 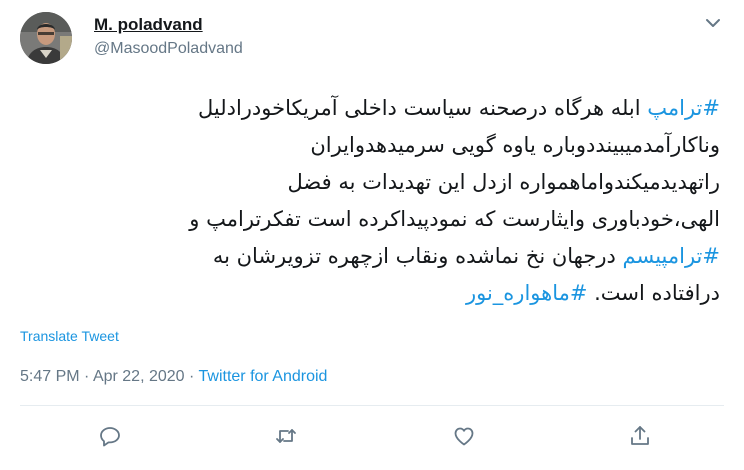 What do you see at coordinates (168, 25) in the screenshot?
I see `display-name: M. poladvand` at bounding box center [168, 25].